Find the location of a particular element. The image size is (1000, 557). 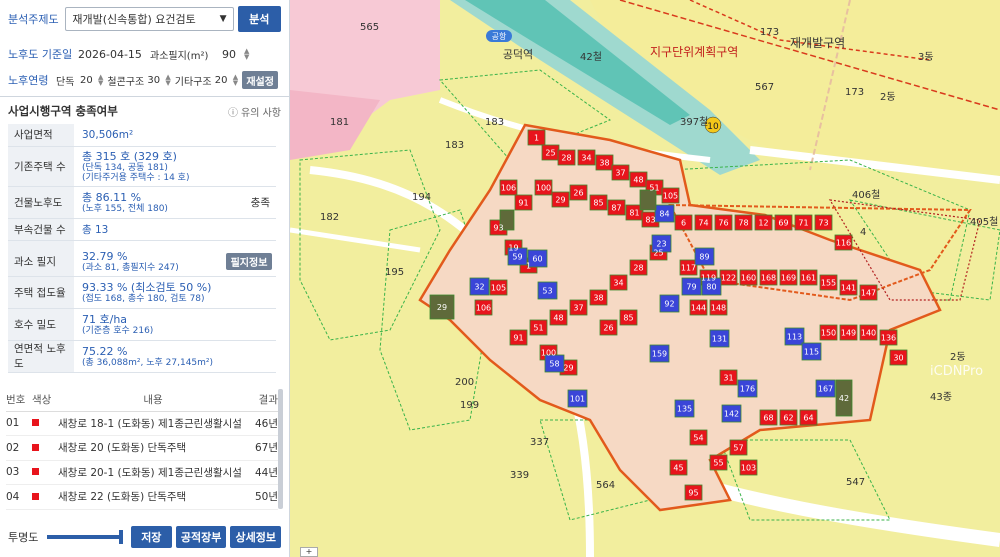

age-single-stepper: ▲ ▼ is located at coordinates (100, 80).